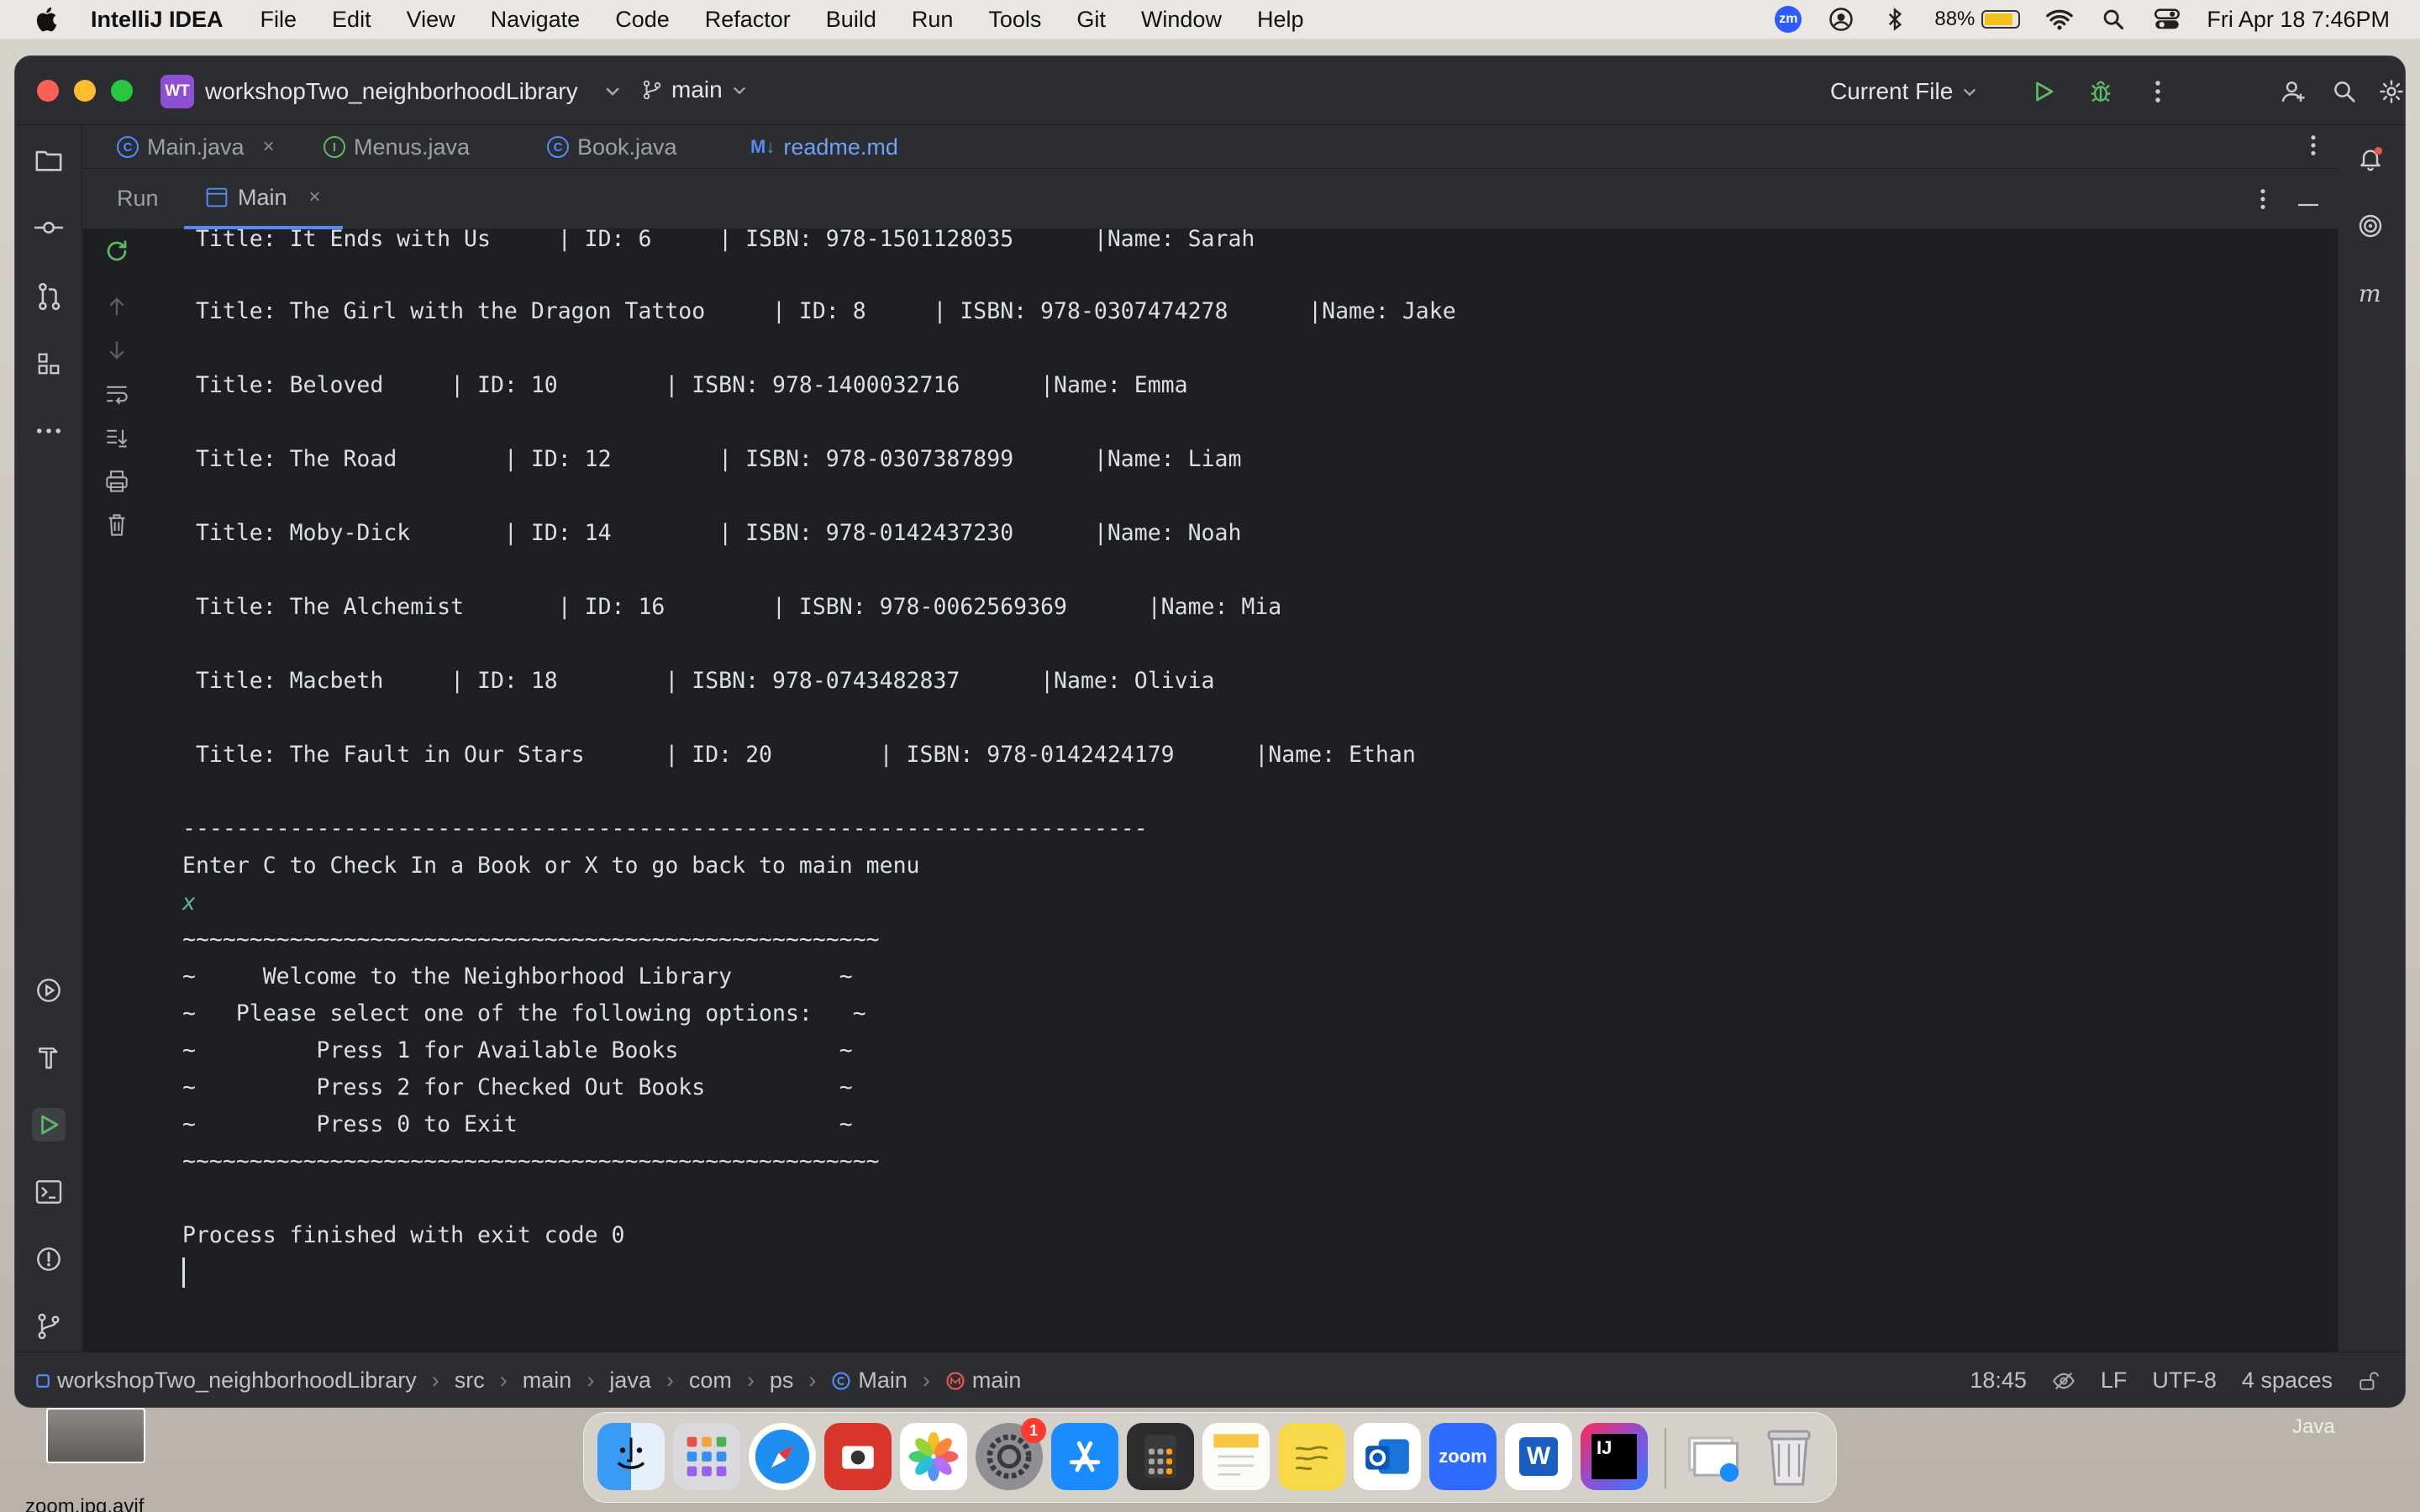  I want to click on services-icon, so click(49, 990).